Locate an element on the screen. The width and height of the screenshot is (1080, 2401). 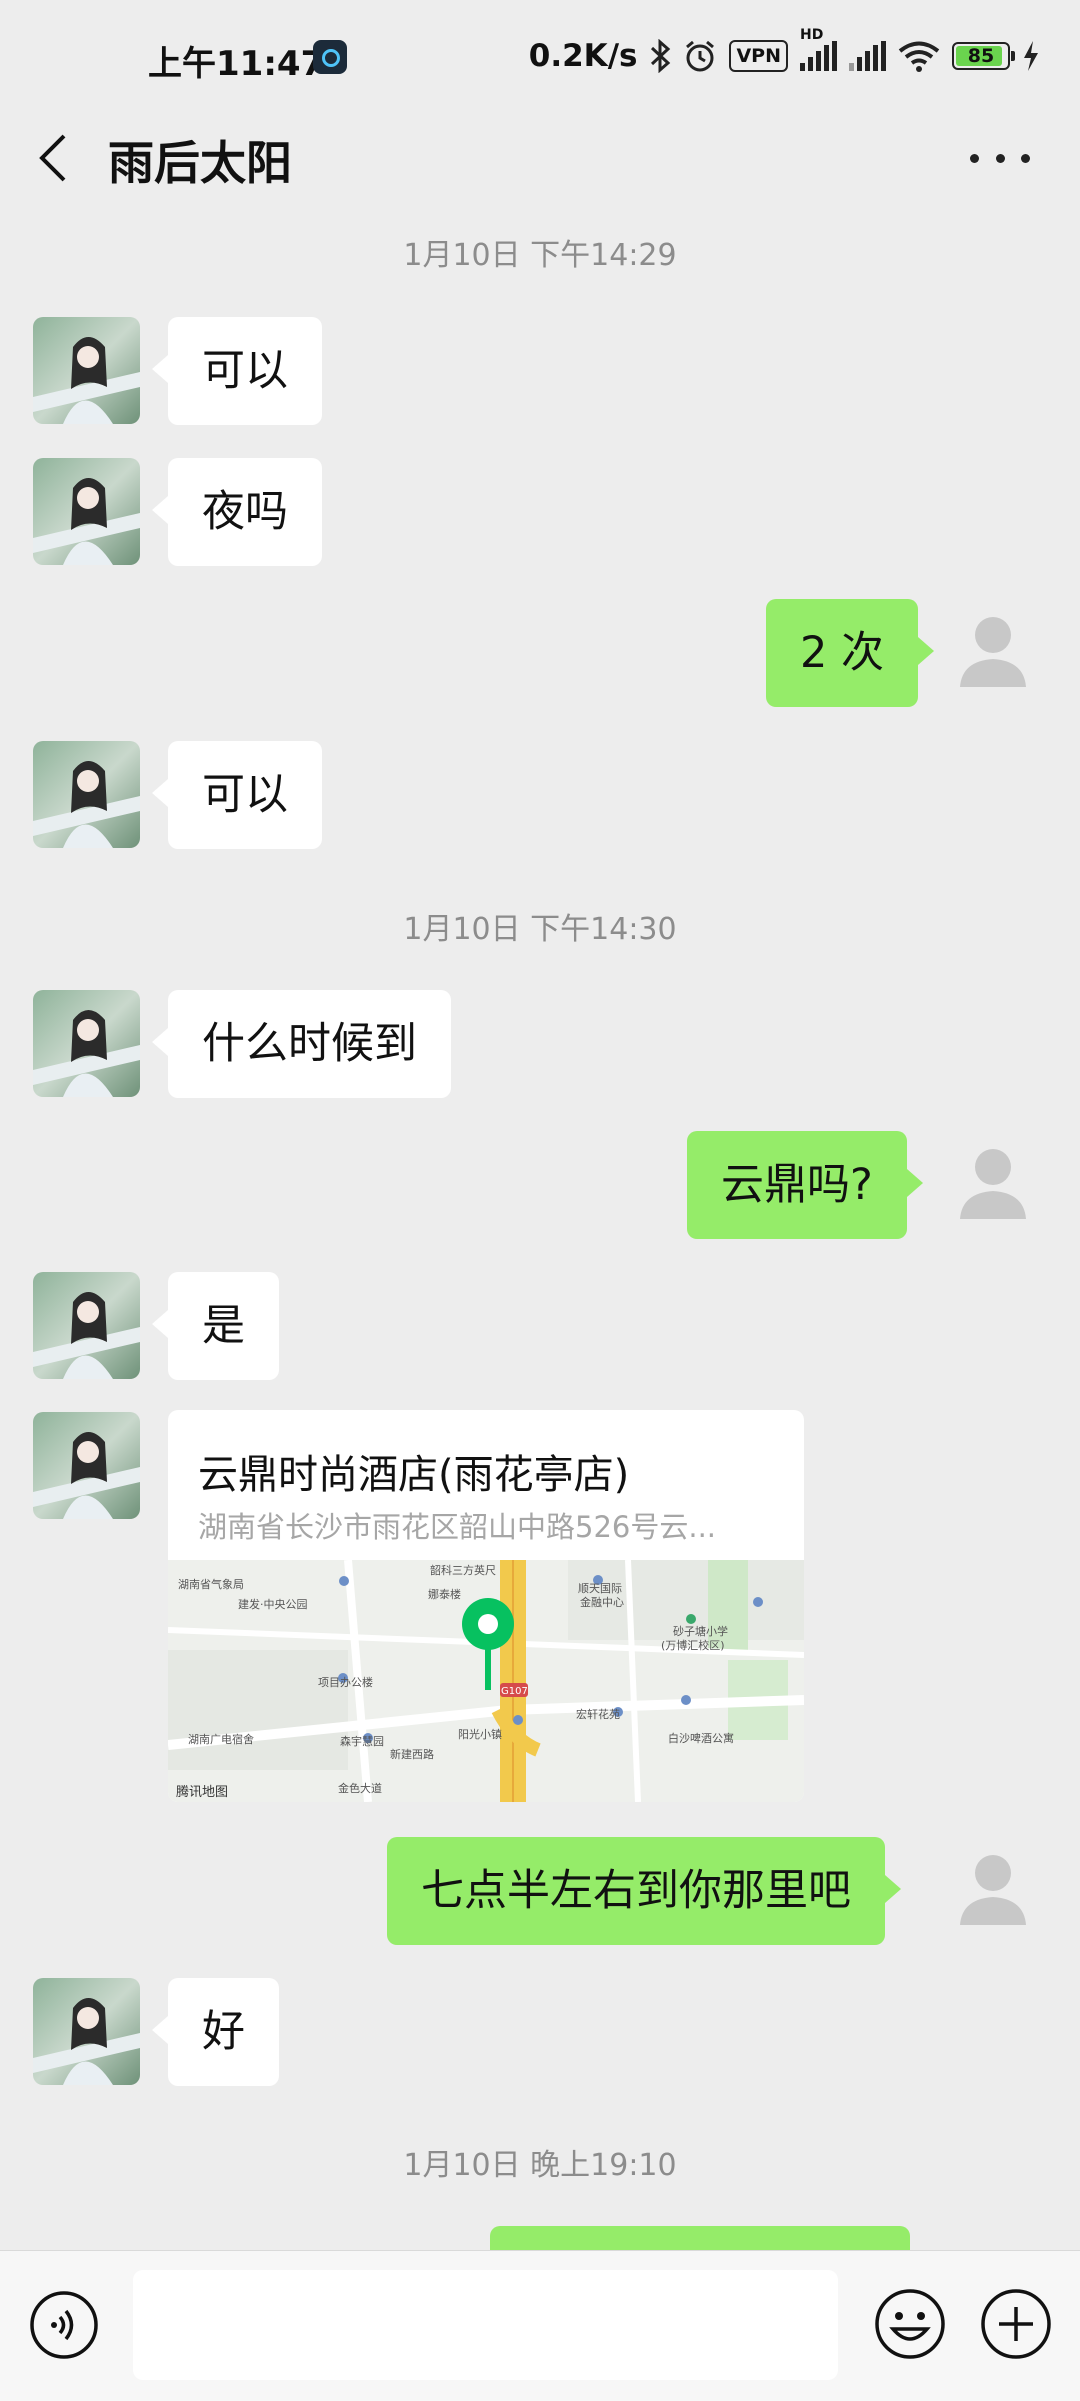
app-notification-icon is located at coordinates (330, 57).